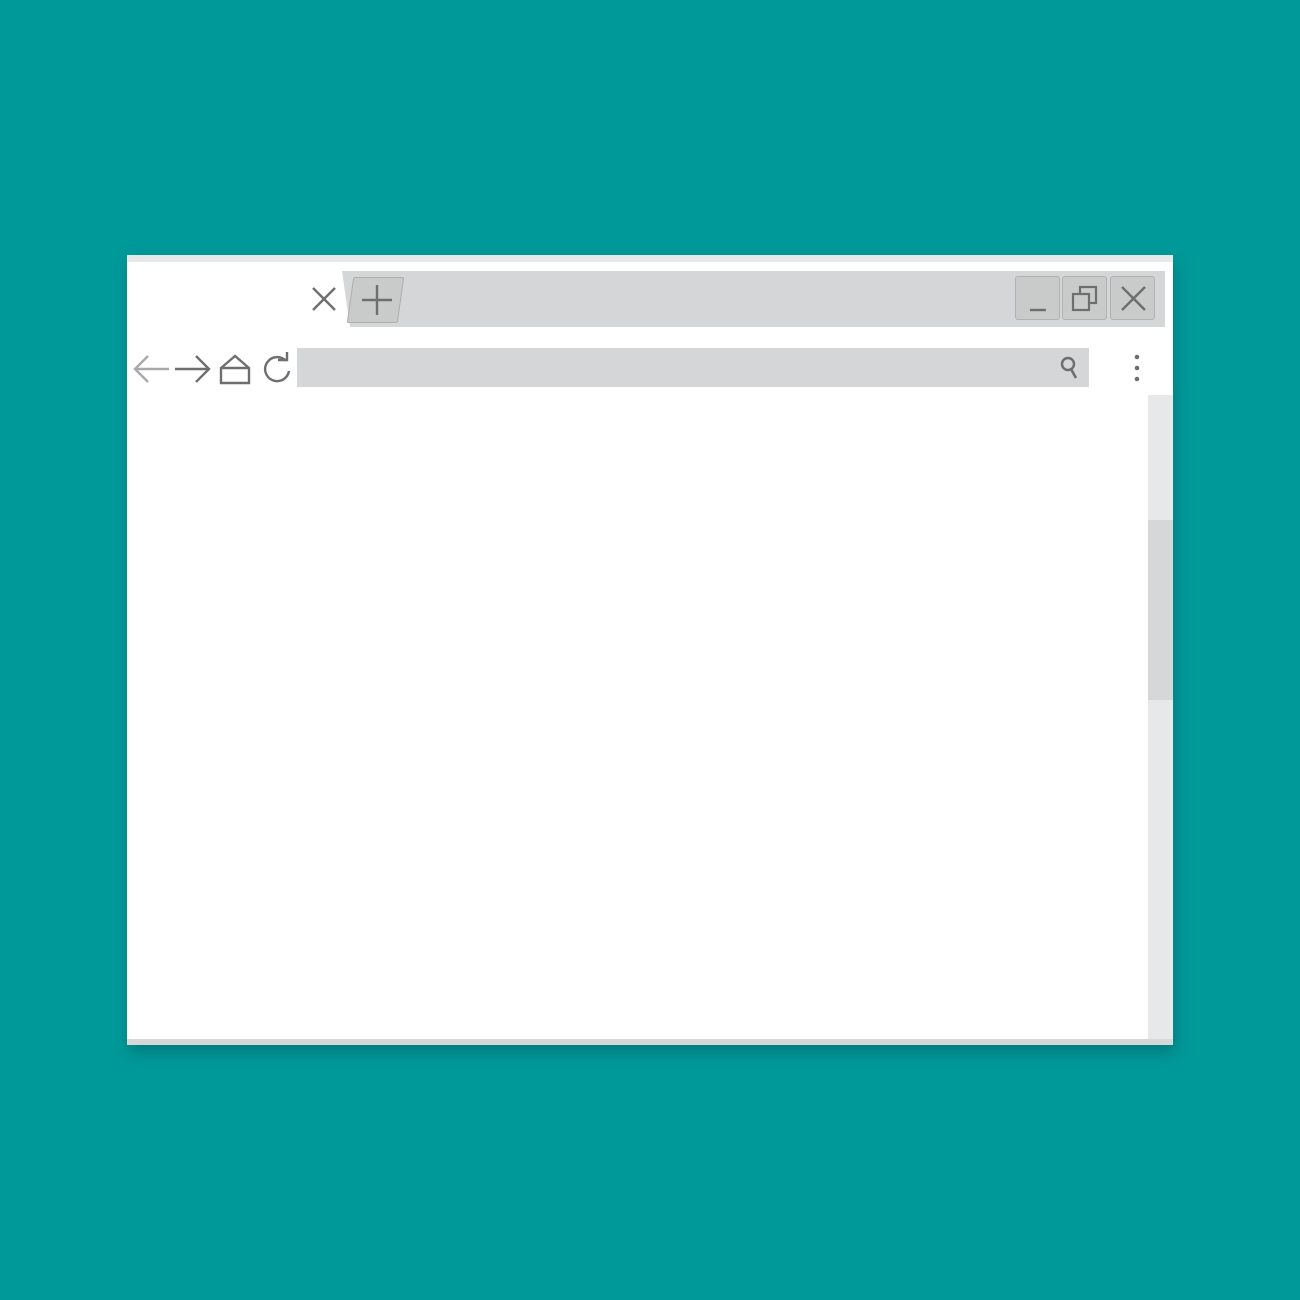  I want to click on kebab-menu-icon, so click(1137, 368).